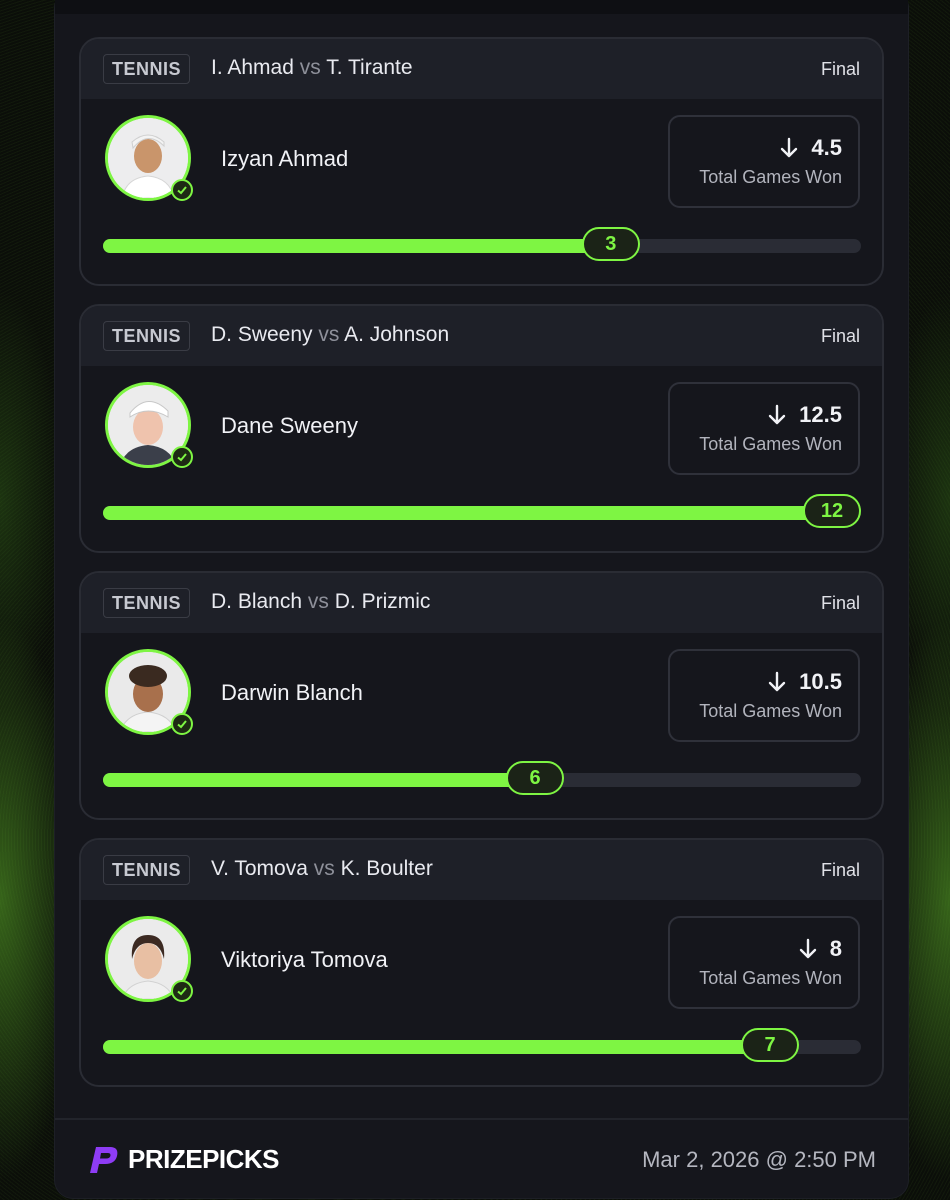 The width and height of the screenshot is (950, 1200). I want to click on line-value: 10.5, so click(804, 682).